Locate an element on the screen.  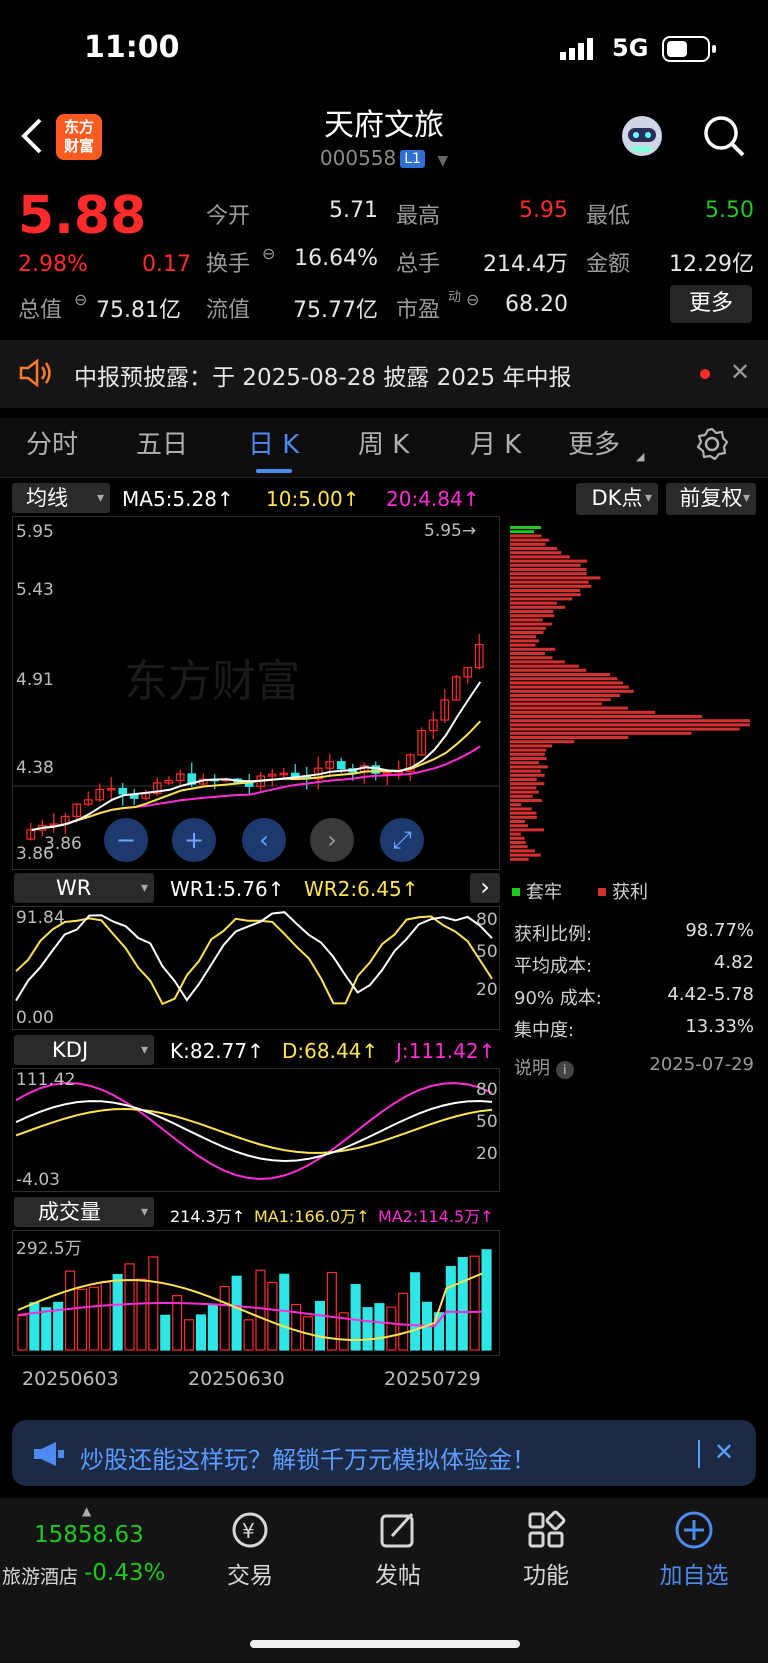
search-icon is located at coordinates (724, 138).